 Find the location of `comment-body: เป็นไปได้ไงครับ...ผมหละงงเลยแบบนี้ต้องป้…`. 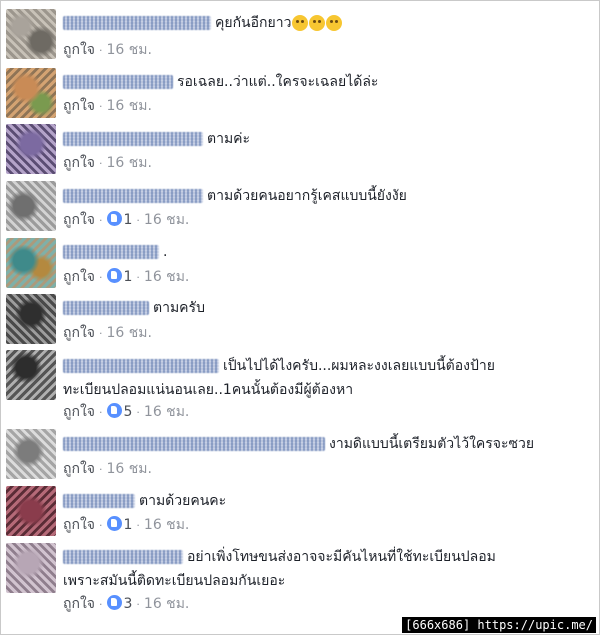

comment-body: เป็นไปได้ไงครับ...ผมหละงงเลยแบบนี้ต้องป้… is located at coordinates (279, 366).